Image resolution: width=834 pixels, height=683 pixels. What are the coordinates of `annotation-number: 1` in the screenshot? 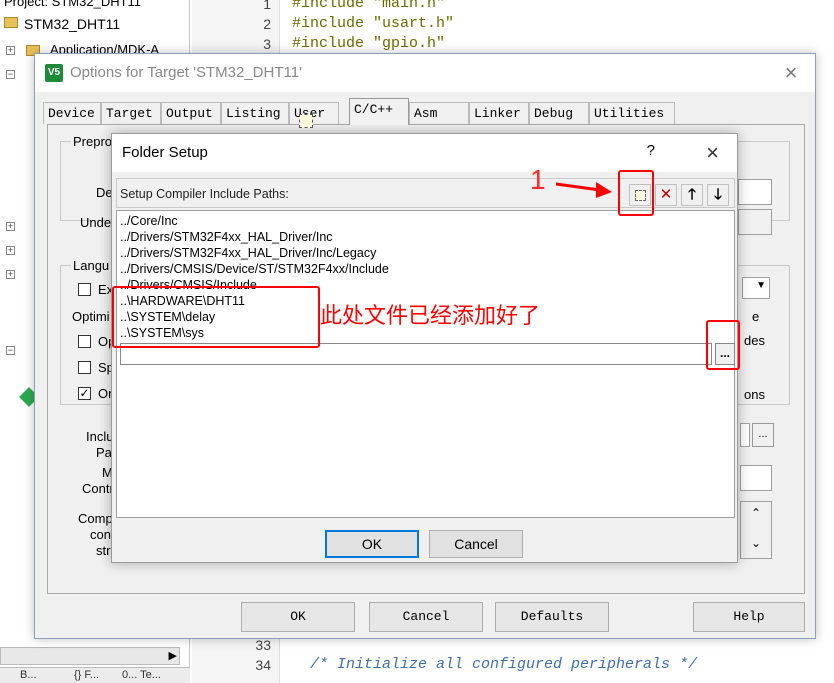 It's located at (538, 179).